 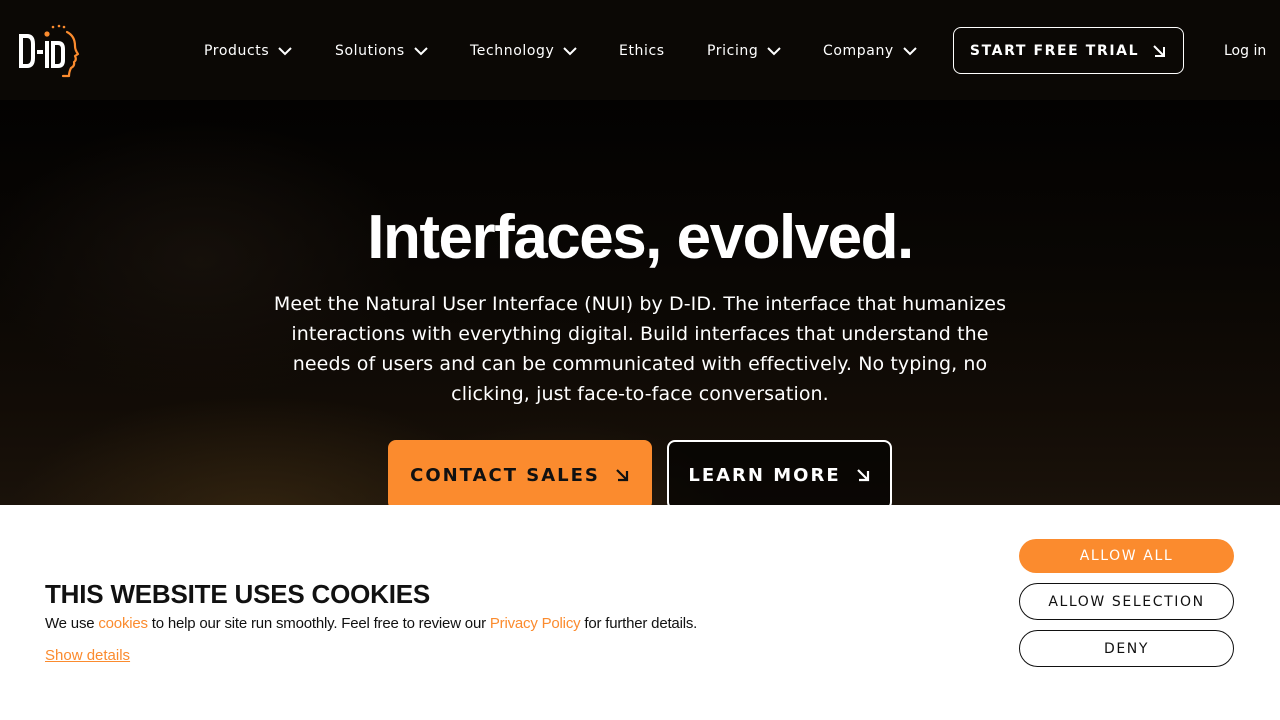 I want to click on cookie-text-after: for further details., so click(x=639, y=623).